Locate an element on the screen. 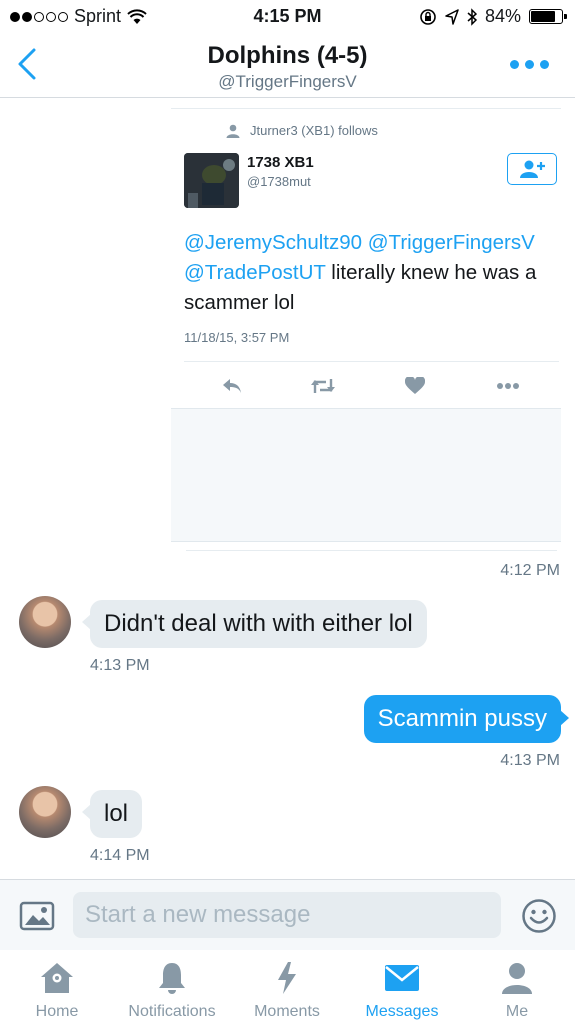 The width and height of the screenshot is (575, 1024). tab-label: Moments is located at coordinates (287, 1011).